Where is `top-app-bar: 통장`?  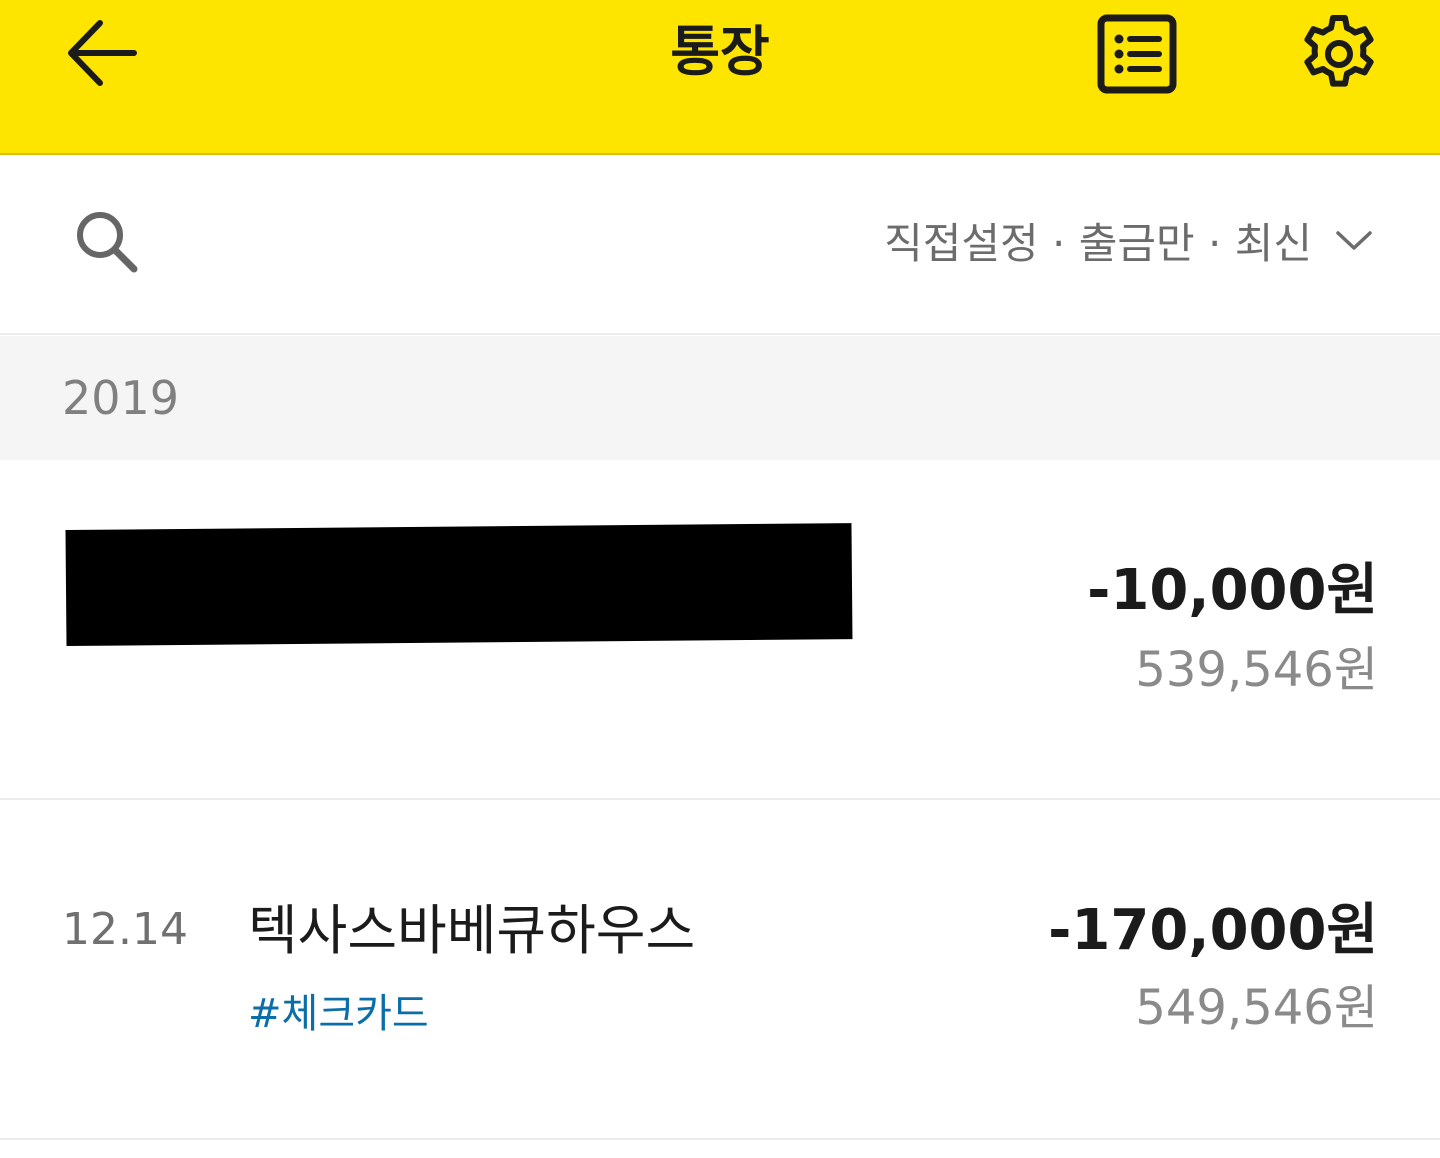
top-app-bar: 통장 is located at coordinates (720, 77).